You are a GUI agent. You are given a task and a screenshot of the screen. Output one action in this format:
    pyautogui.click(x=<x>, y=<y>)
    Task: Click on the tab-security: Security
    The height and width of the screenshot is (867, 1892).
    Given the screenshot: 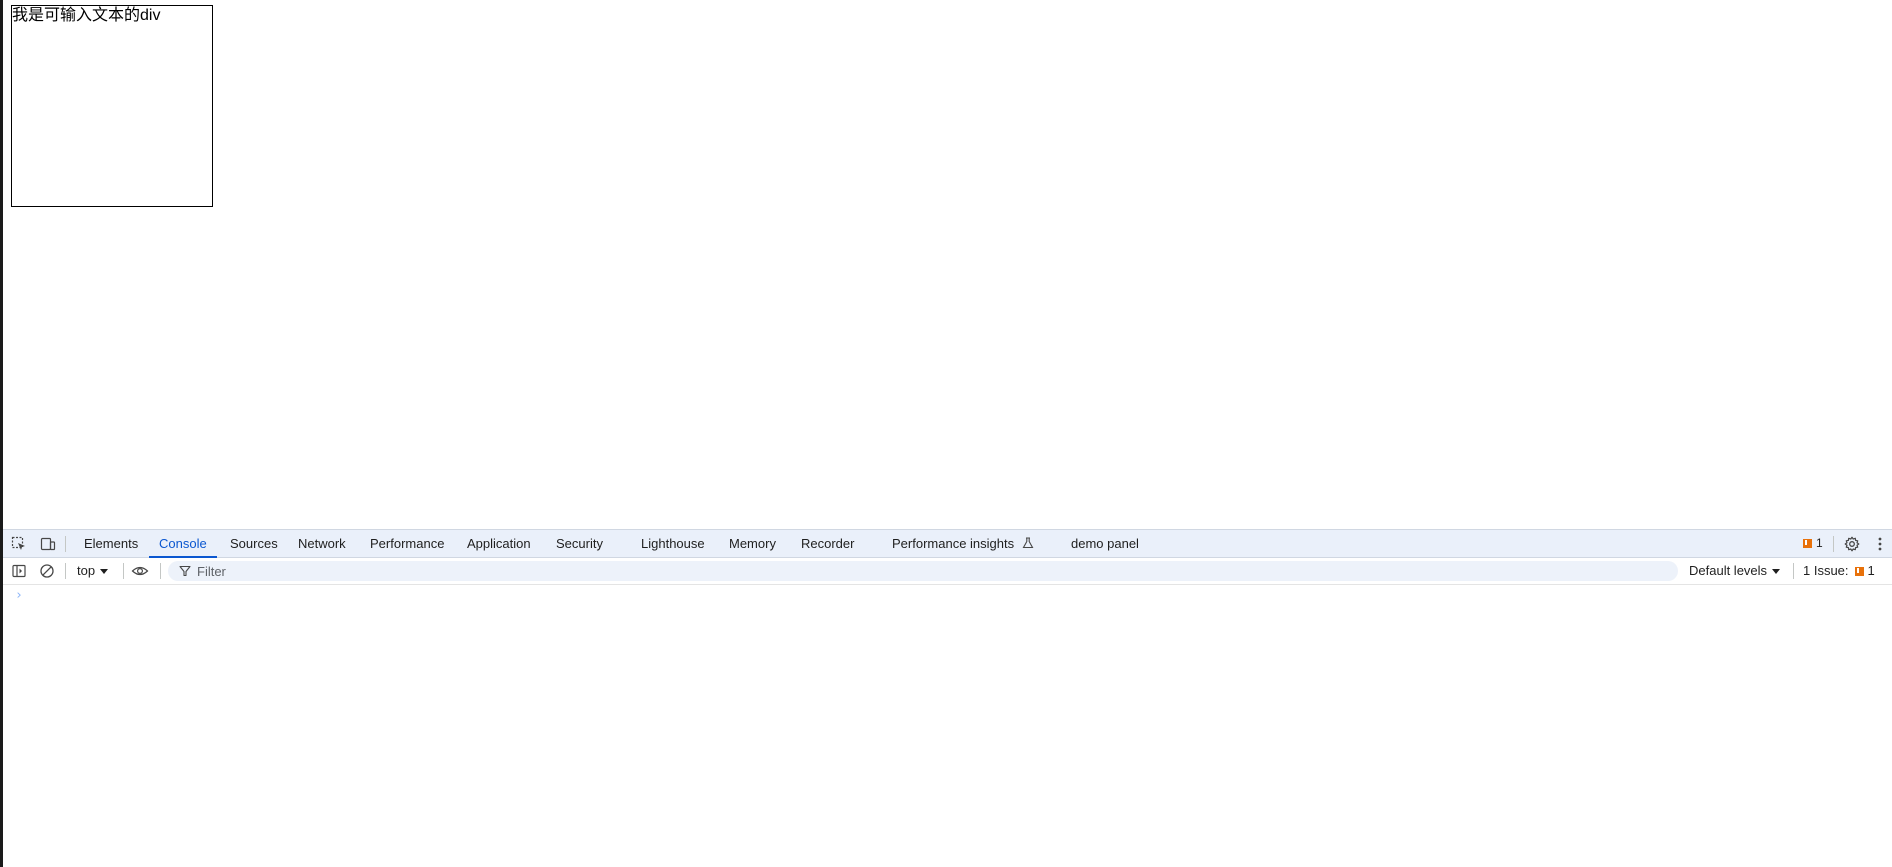 What is the action you would take?
    pyautogui.click(x=579, y=543)
    